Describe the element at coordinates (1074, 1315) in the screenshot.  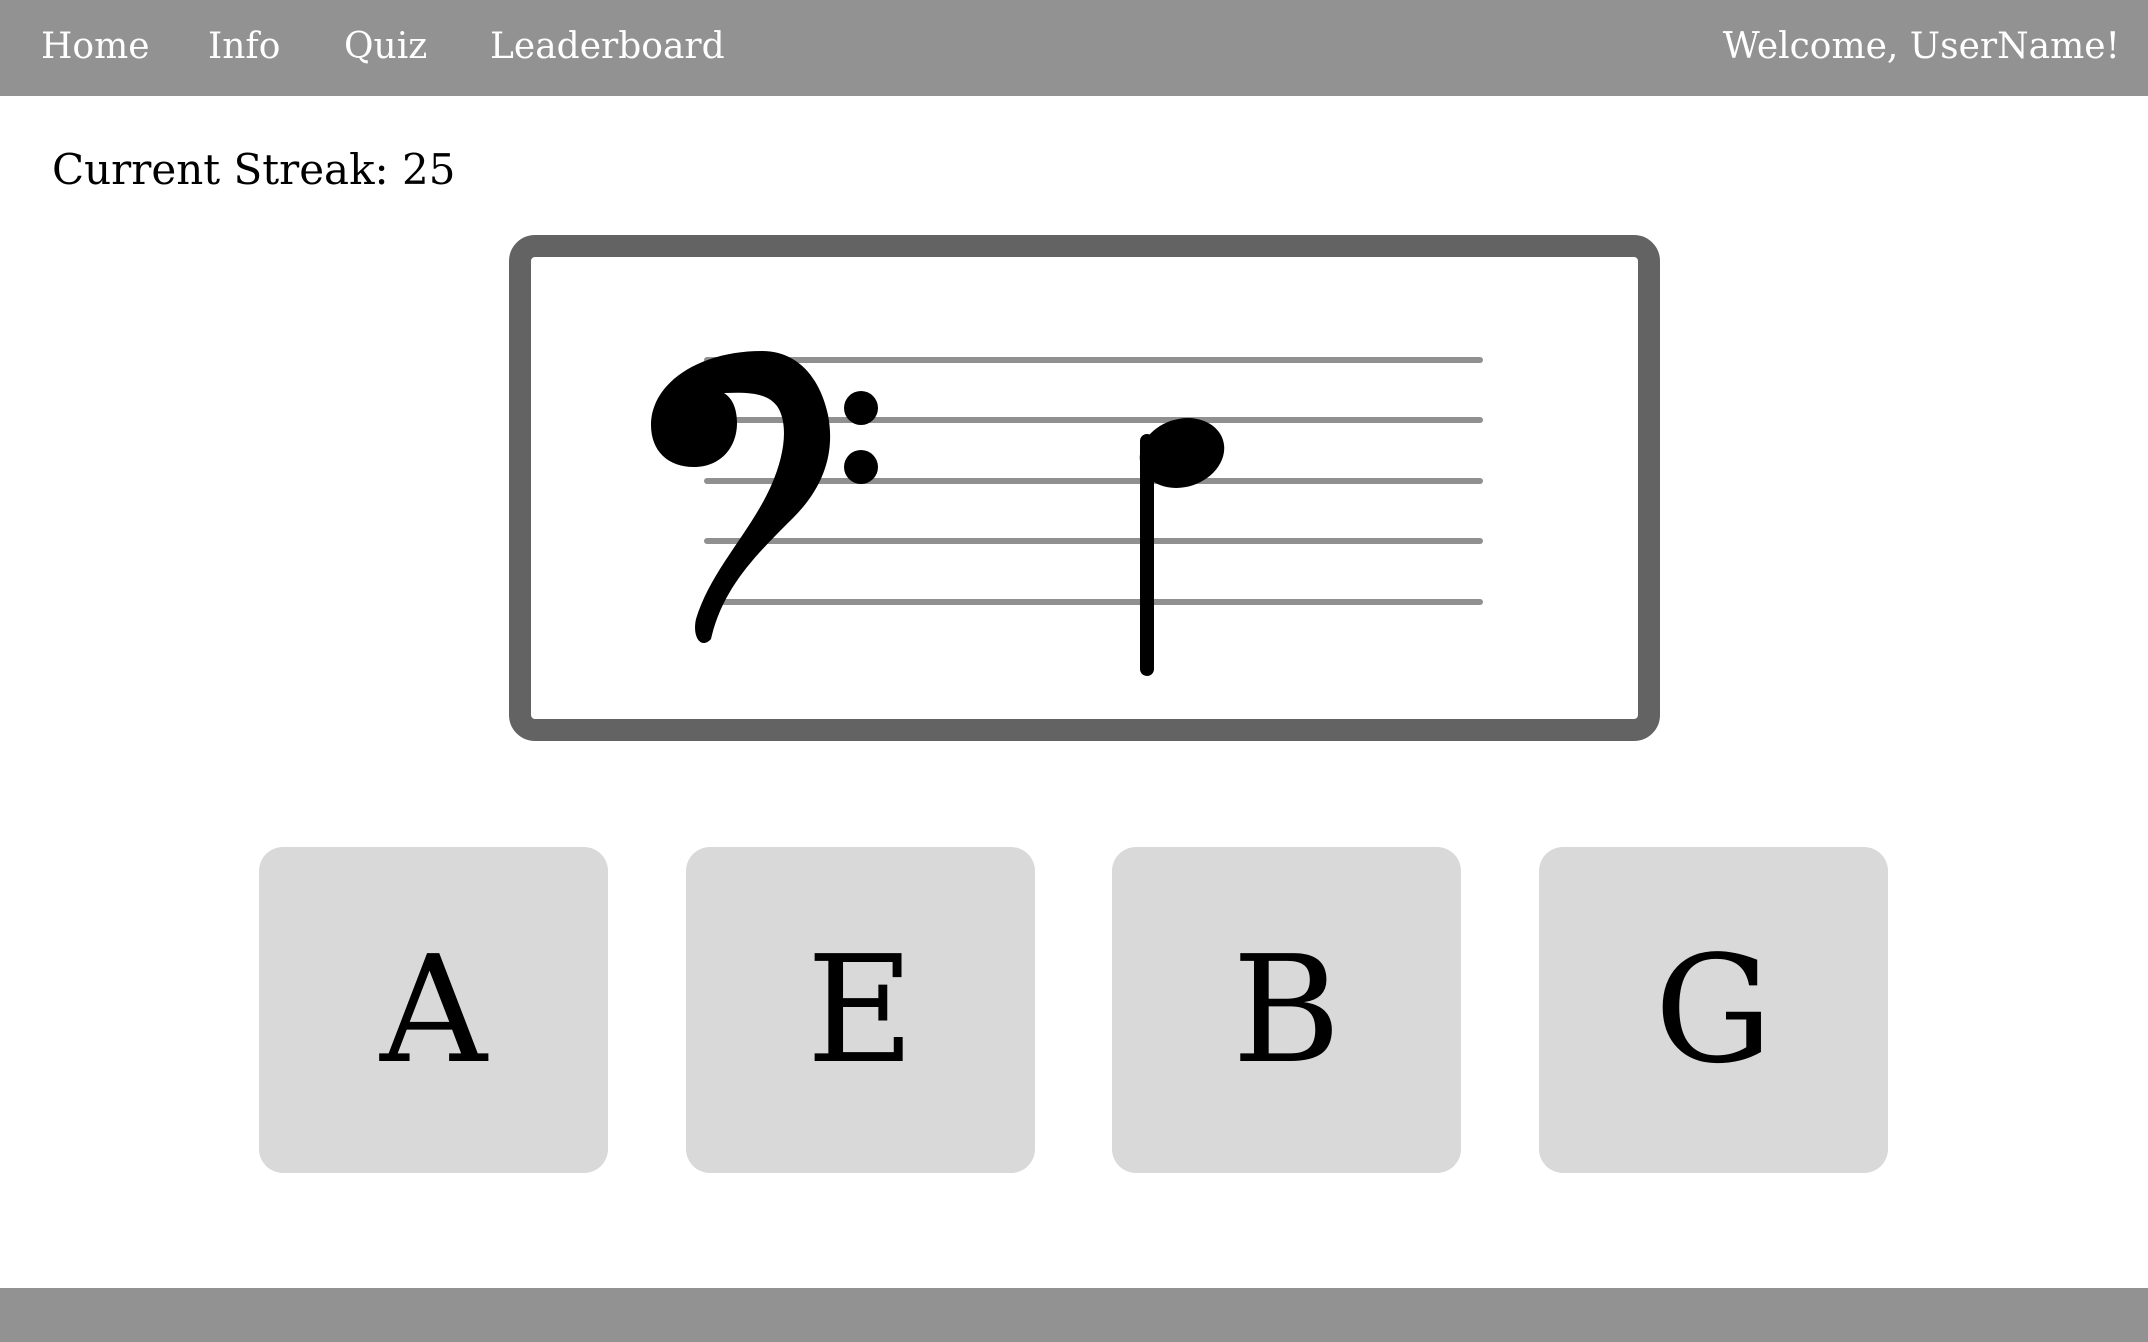
I see `footer-bar` at that location.